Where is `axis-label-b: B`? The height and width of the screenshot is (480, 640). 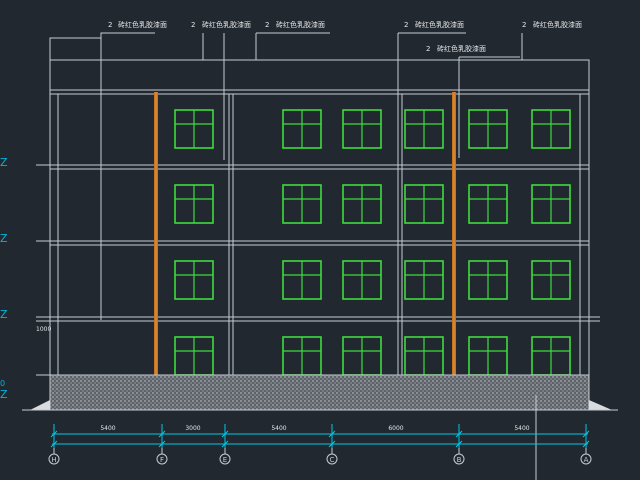 axis-label-b: B is located at coordinates (459, 460).